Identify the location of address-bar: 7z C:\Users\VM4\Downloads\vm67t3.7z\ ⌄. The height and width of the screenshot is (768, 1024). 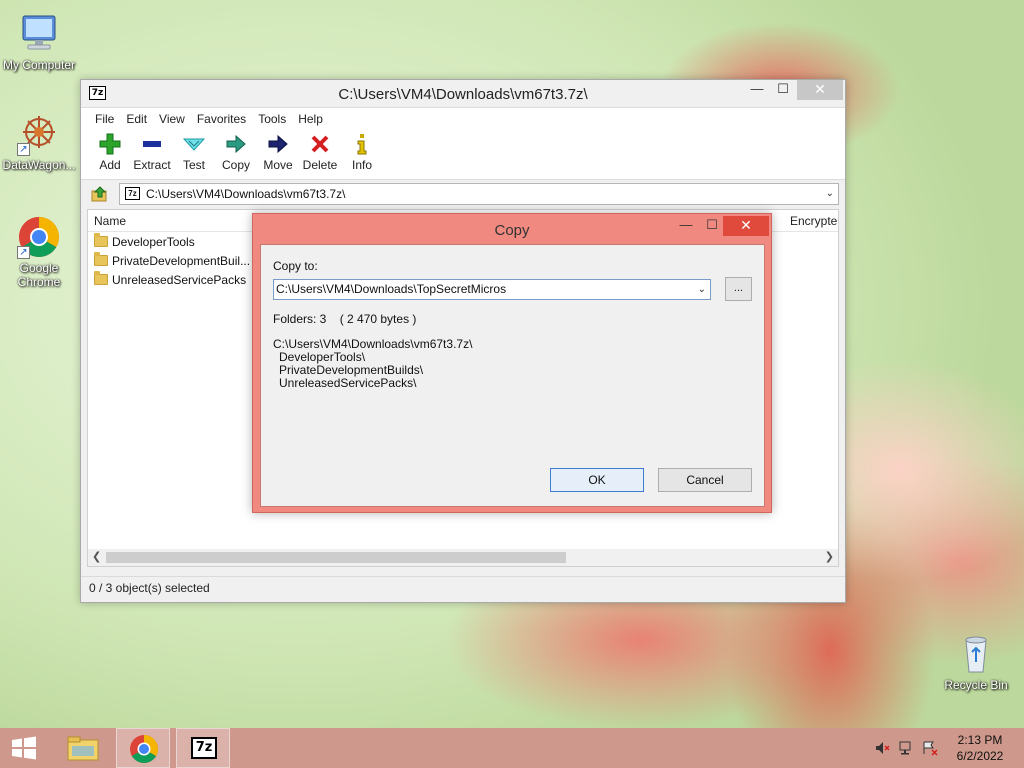
(463, 194).